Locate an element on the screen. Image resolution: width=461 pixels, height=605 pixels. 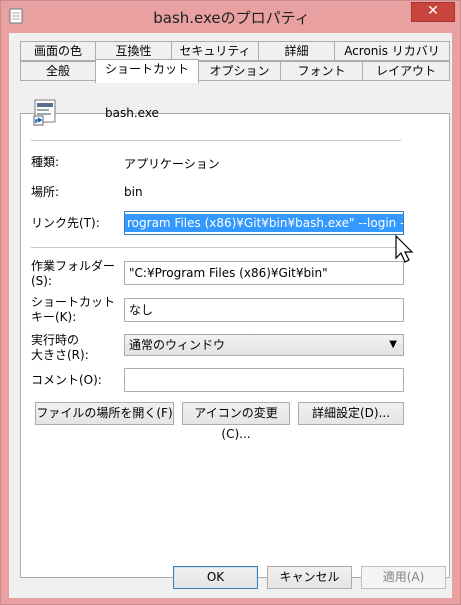
apply-button: 適用(A) is located at coordinates (403, 577).